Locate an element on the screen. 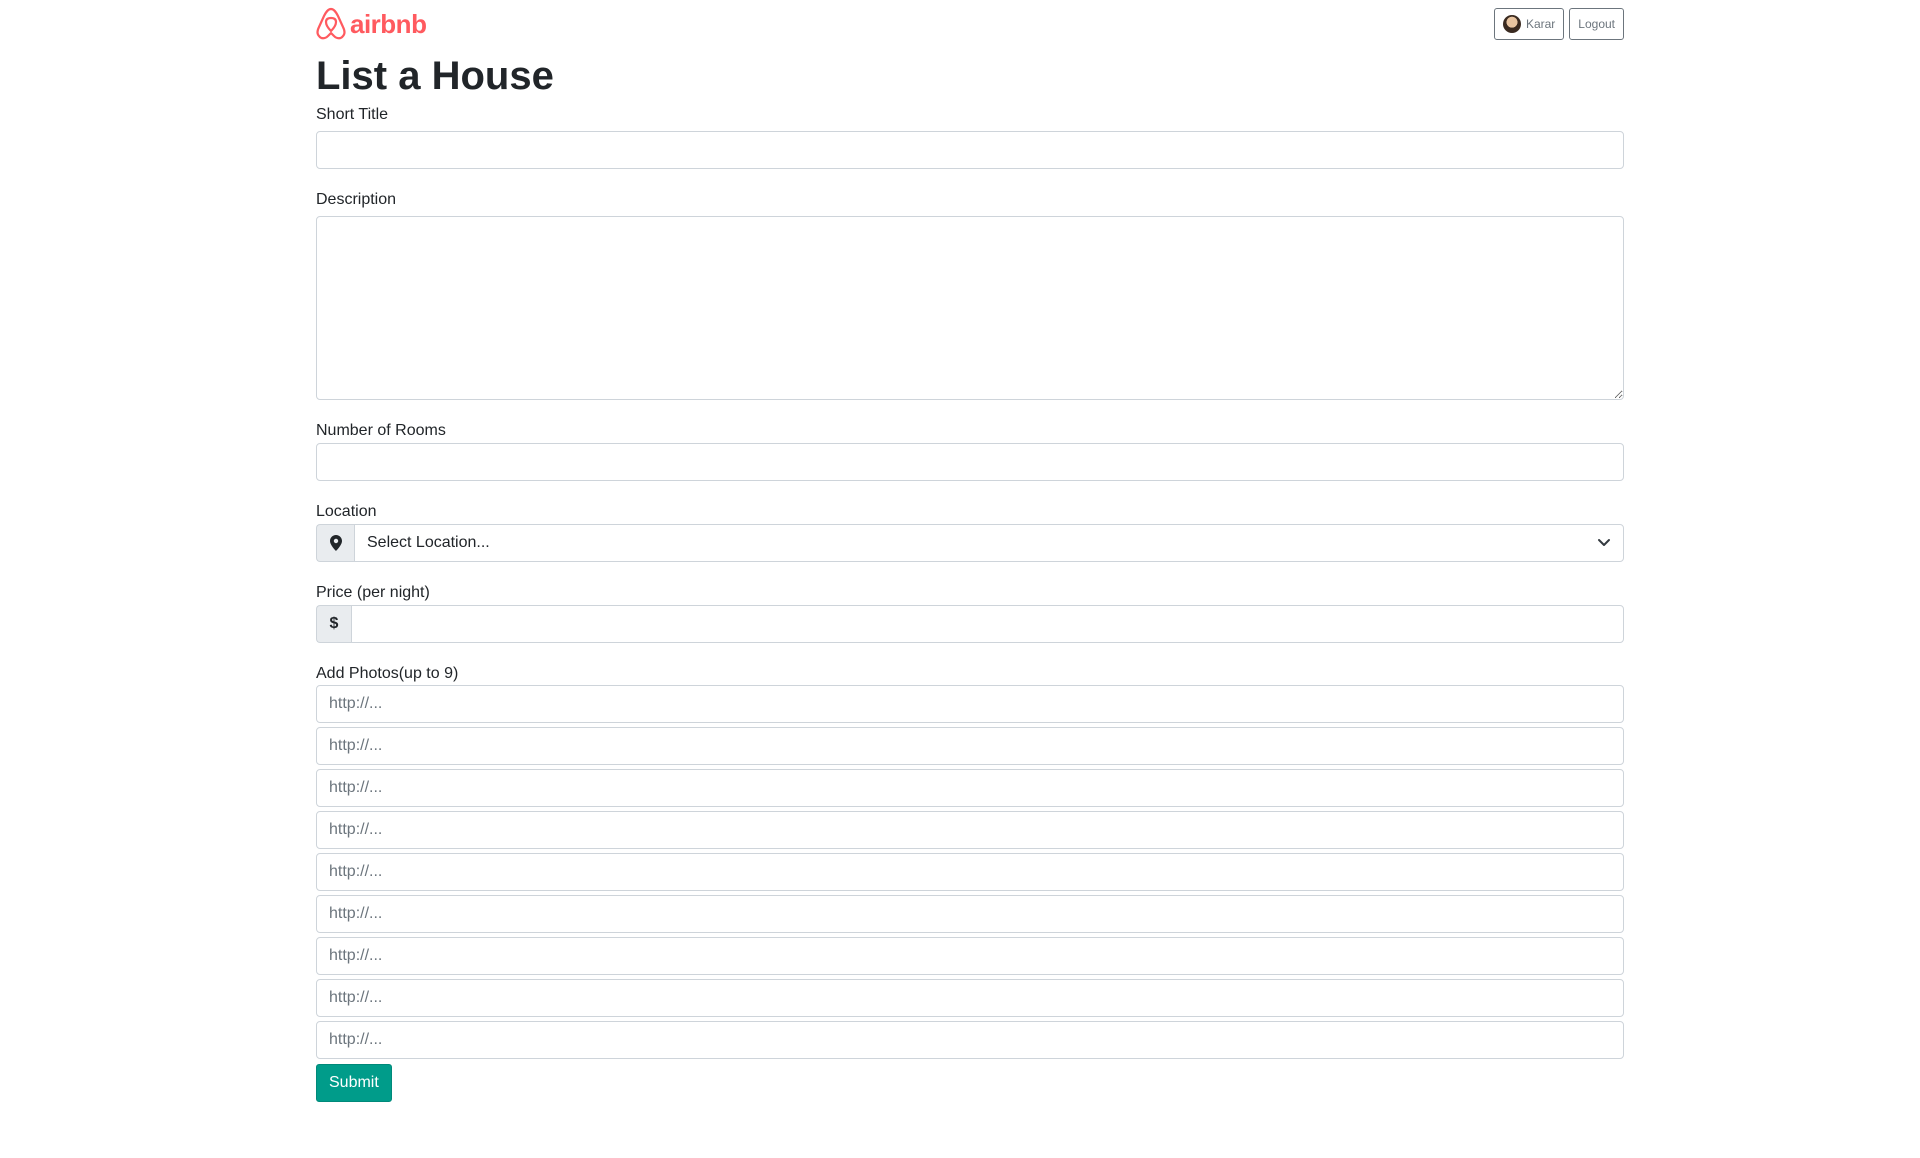 The width and height of the screenshot is (1920, 1158). photos-label: Add Photos(up to 9) is located at coordinates (387, 673).